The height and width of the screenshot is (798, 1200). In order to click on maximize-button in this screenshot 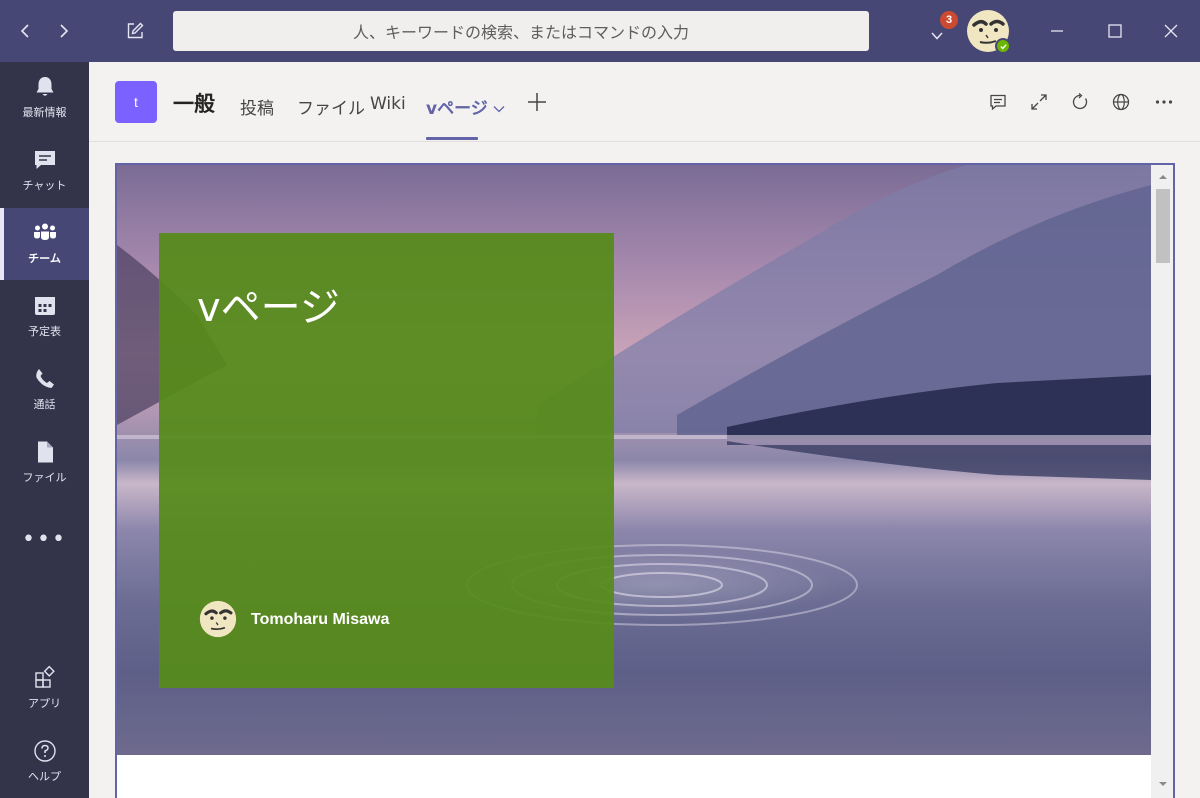, I will do `click(1115, 31)`.